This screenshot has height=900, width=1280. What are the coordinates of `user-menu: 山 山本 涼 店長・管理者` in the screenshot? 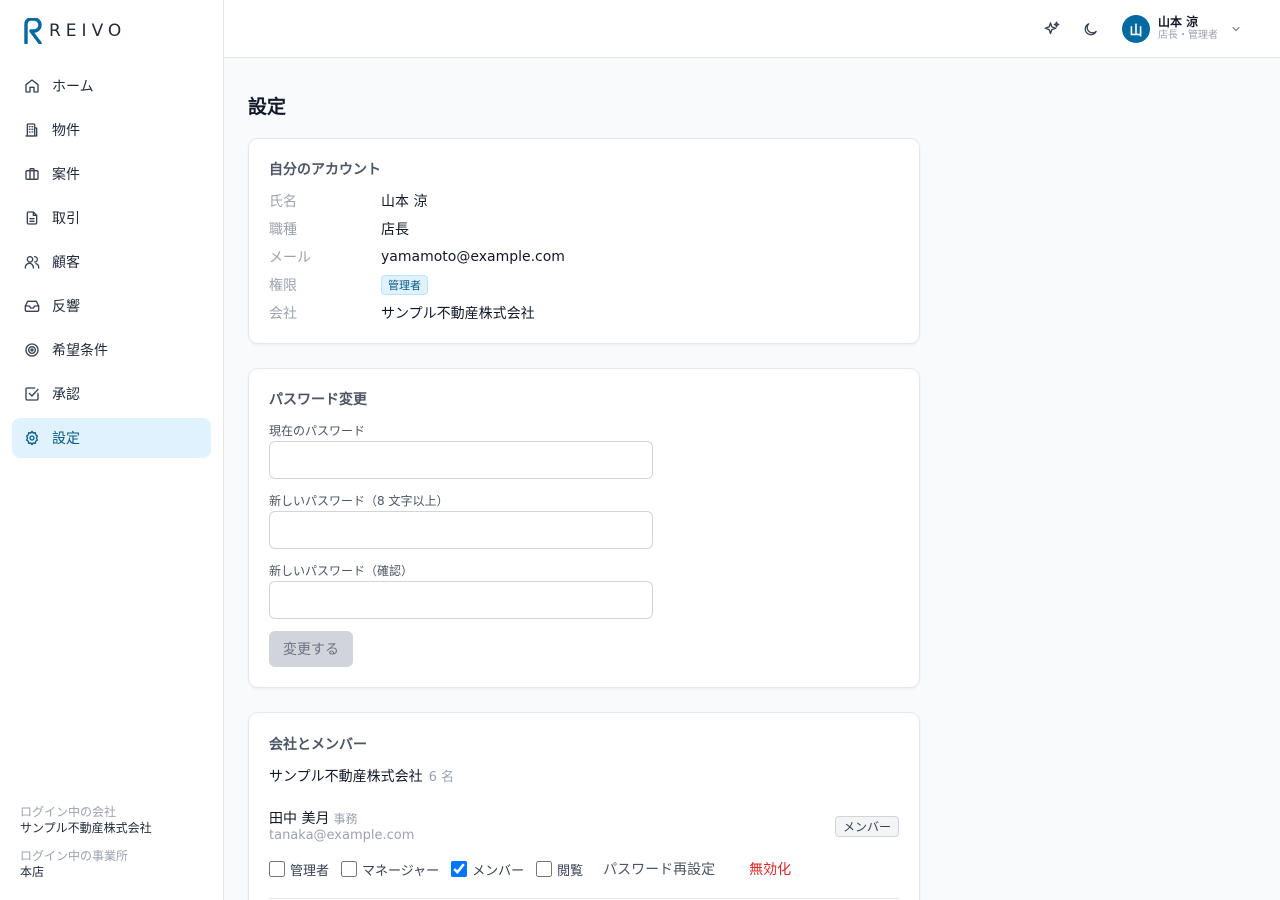 It's located at (1182, 29).